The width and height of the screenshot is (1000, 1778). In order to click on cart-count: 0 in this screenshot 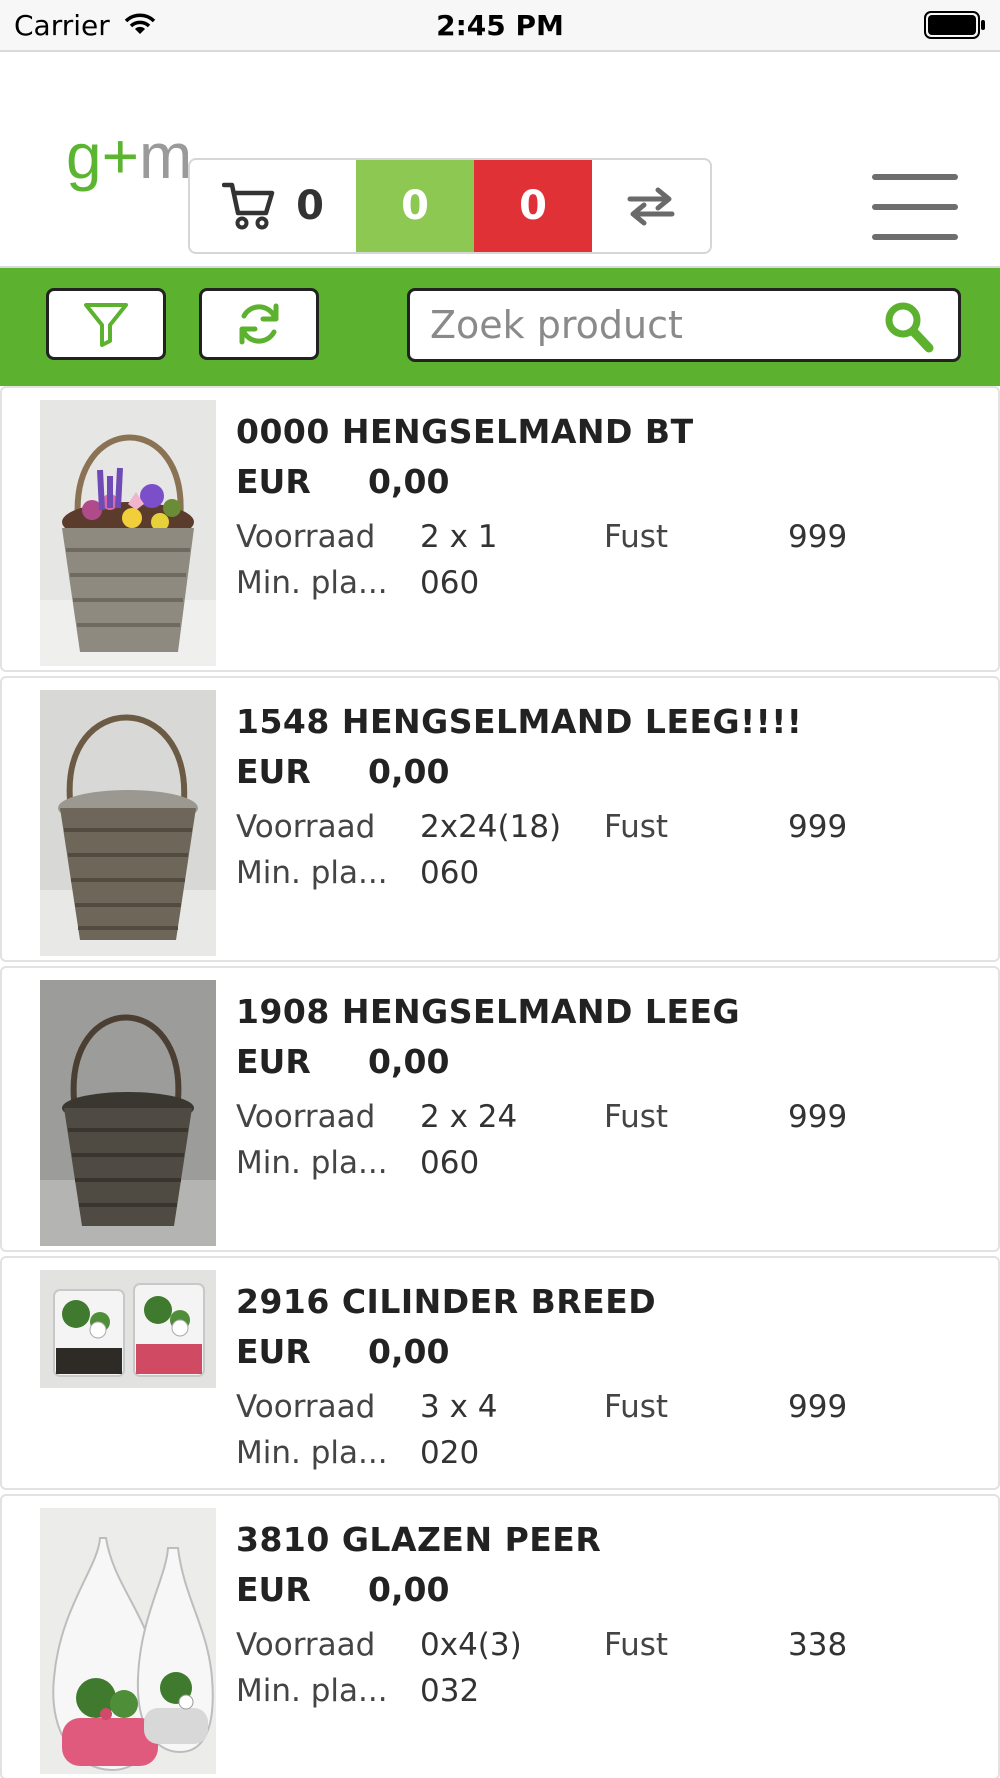, I will do `click(310, 206)`.